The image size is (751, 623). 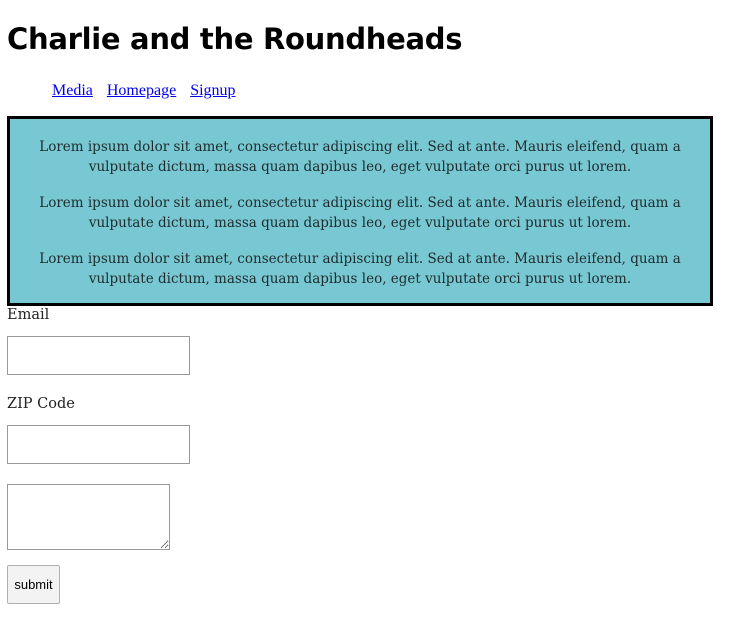 What do you see at coordinates (98, 444) in the screenshot?
I see `zip-code-field` at bounding box center [98, 444].